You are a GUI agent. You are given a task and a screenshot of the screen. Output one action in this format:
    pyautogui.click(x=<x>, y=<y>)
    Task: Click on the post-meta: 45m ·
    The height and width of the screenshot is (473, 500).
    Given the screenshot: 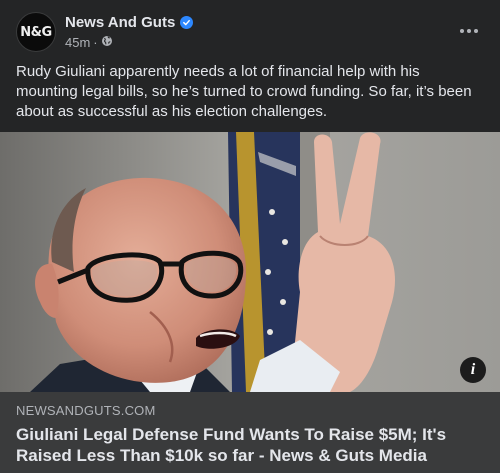 What is the action you would take?
    pyautogui.click(x=89, y=42)
    